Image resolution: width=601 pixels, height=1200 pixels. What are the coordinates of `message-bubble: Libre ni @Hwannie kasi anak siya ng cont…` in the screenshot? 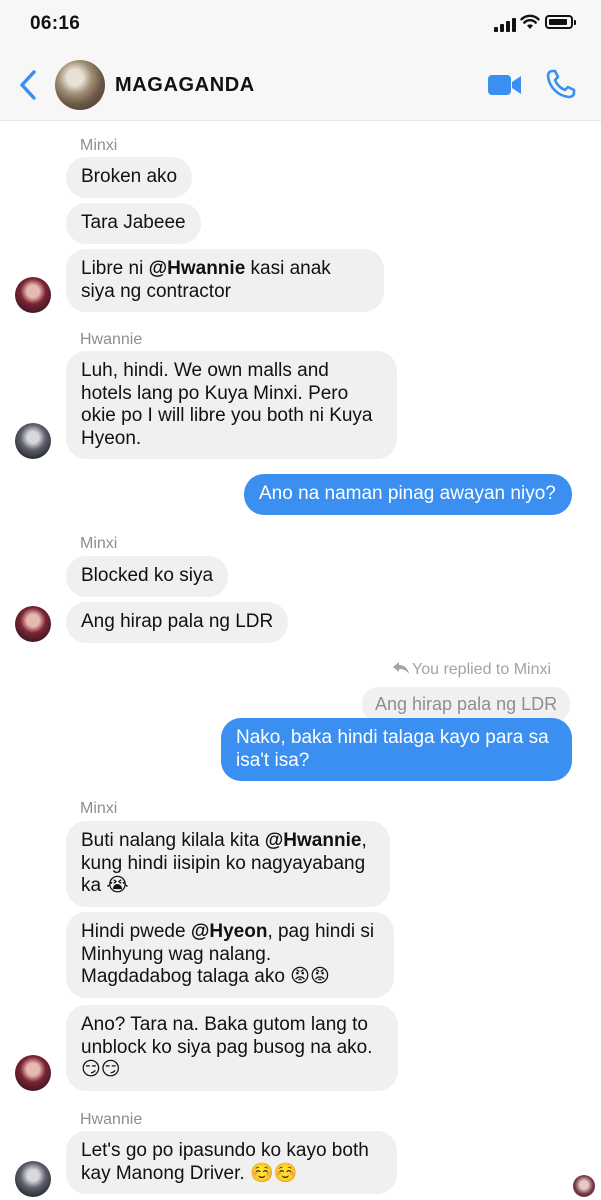 It's located at (225, 280).